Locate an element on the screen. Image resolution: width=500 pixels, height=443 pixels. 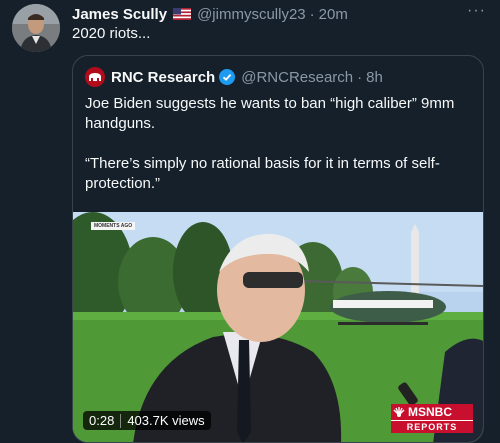
author-name: James Scully is located at coordinates (119, 14).